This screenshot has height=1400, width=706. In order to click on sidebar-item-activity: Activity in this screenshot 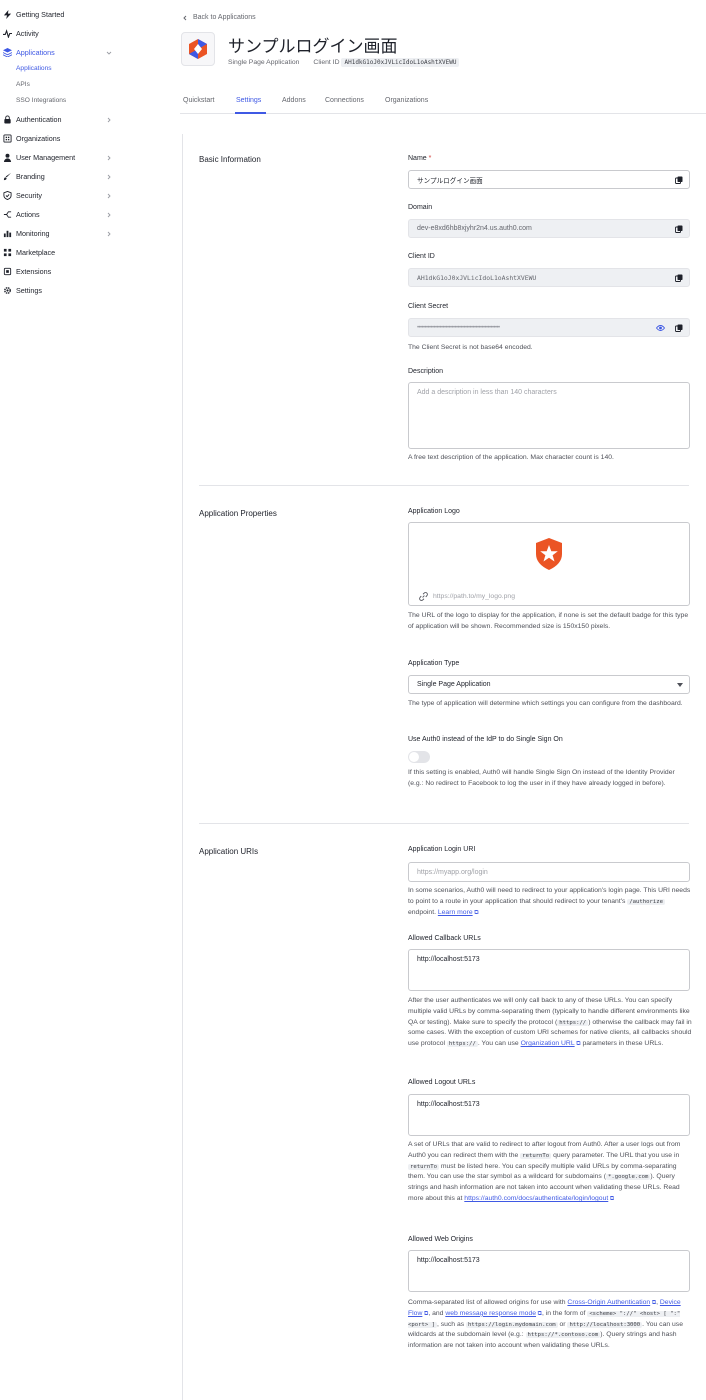, I will do `click(63, 33)`.